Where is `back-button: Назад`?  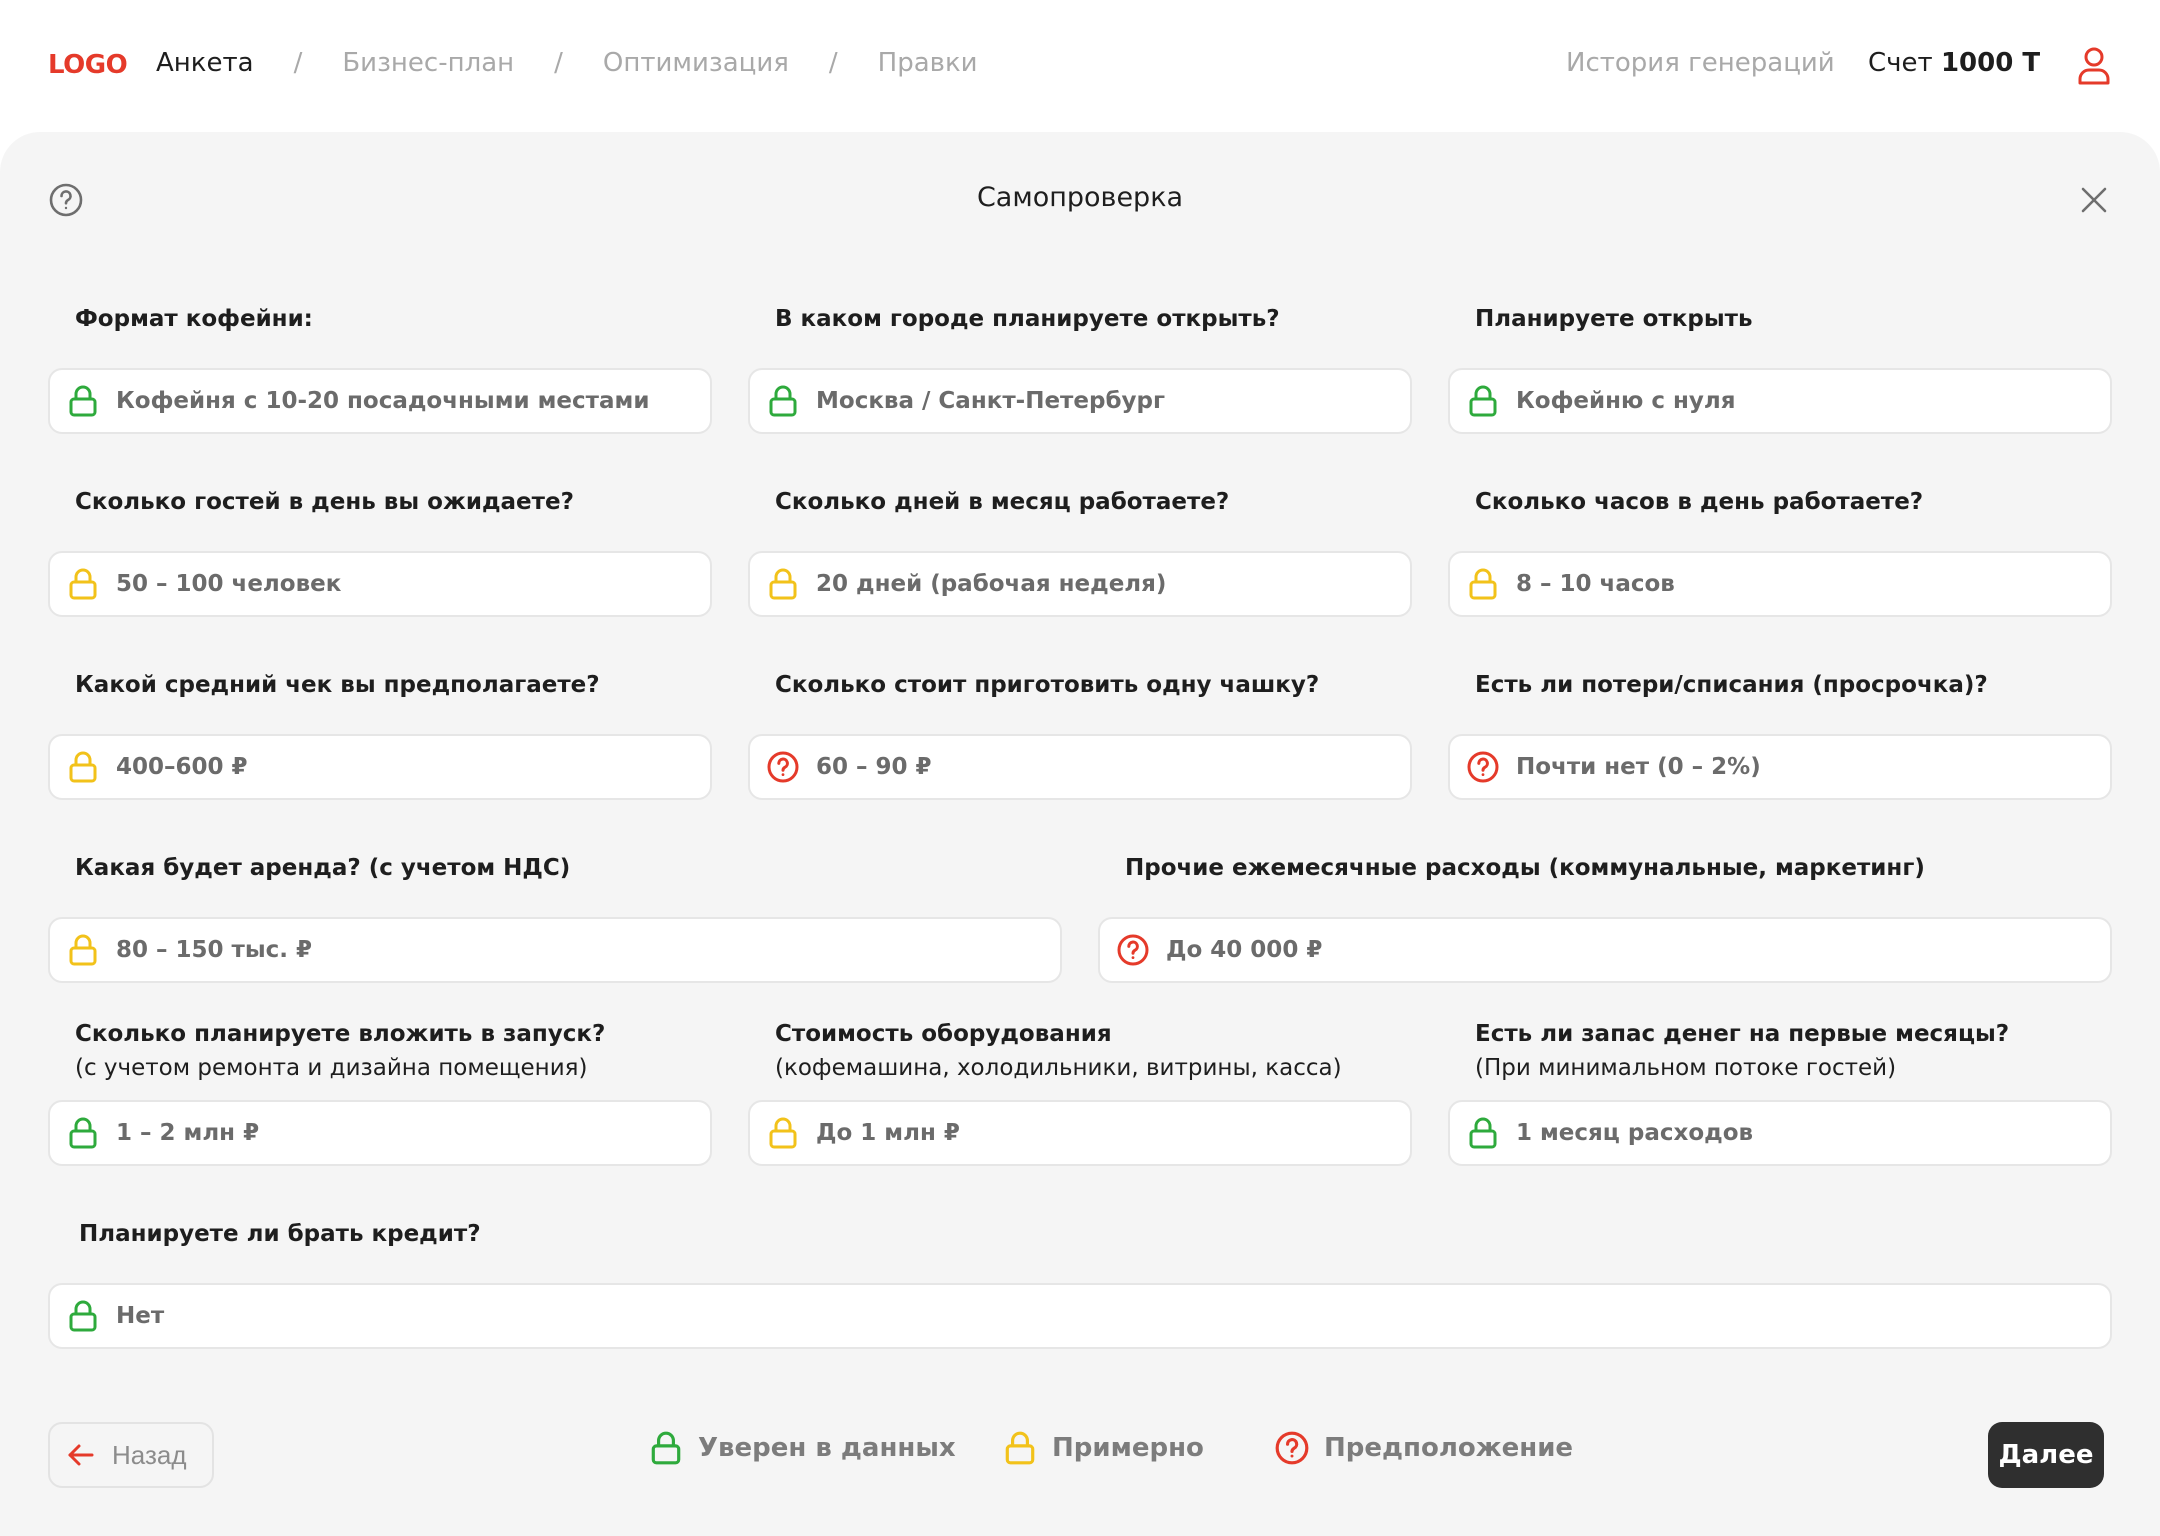
back-button: Назад is located at coordinates (131, 1455).